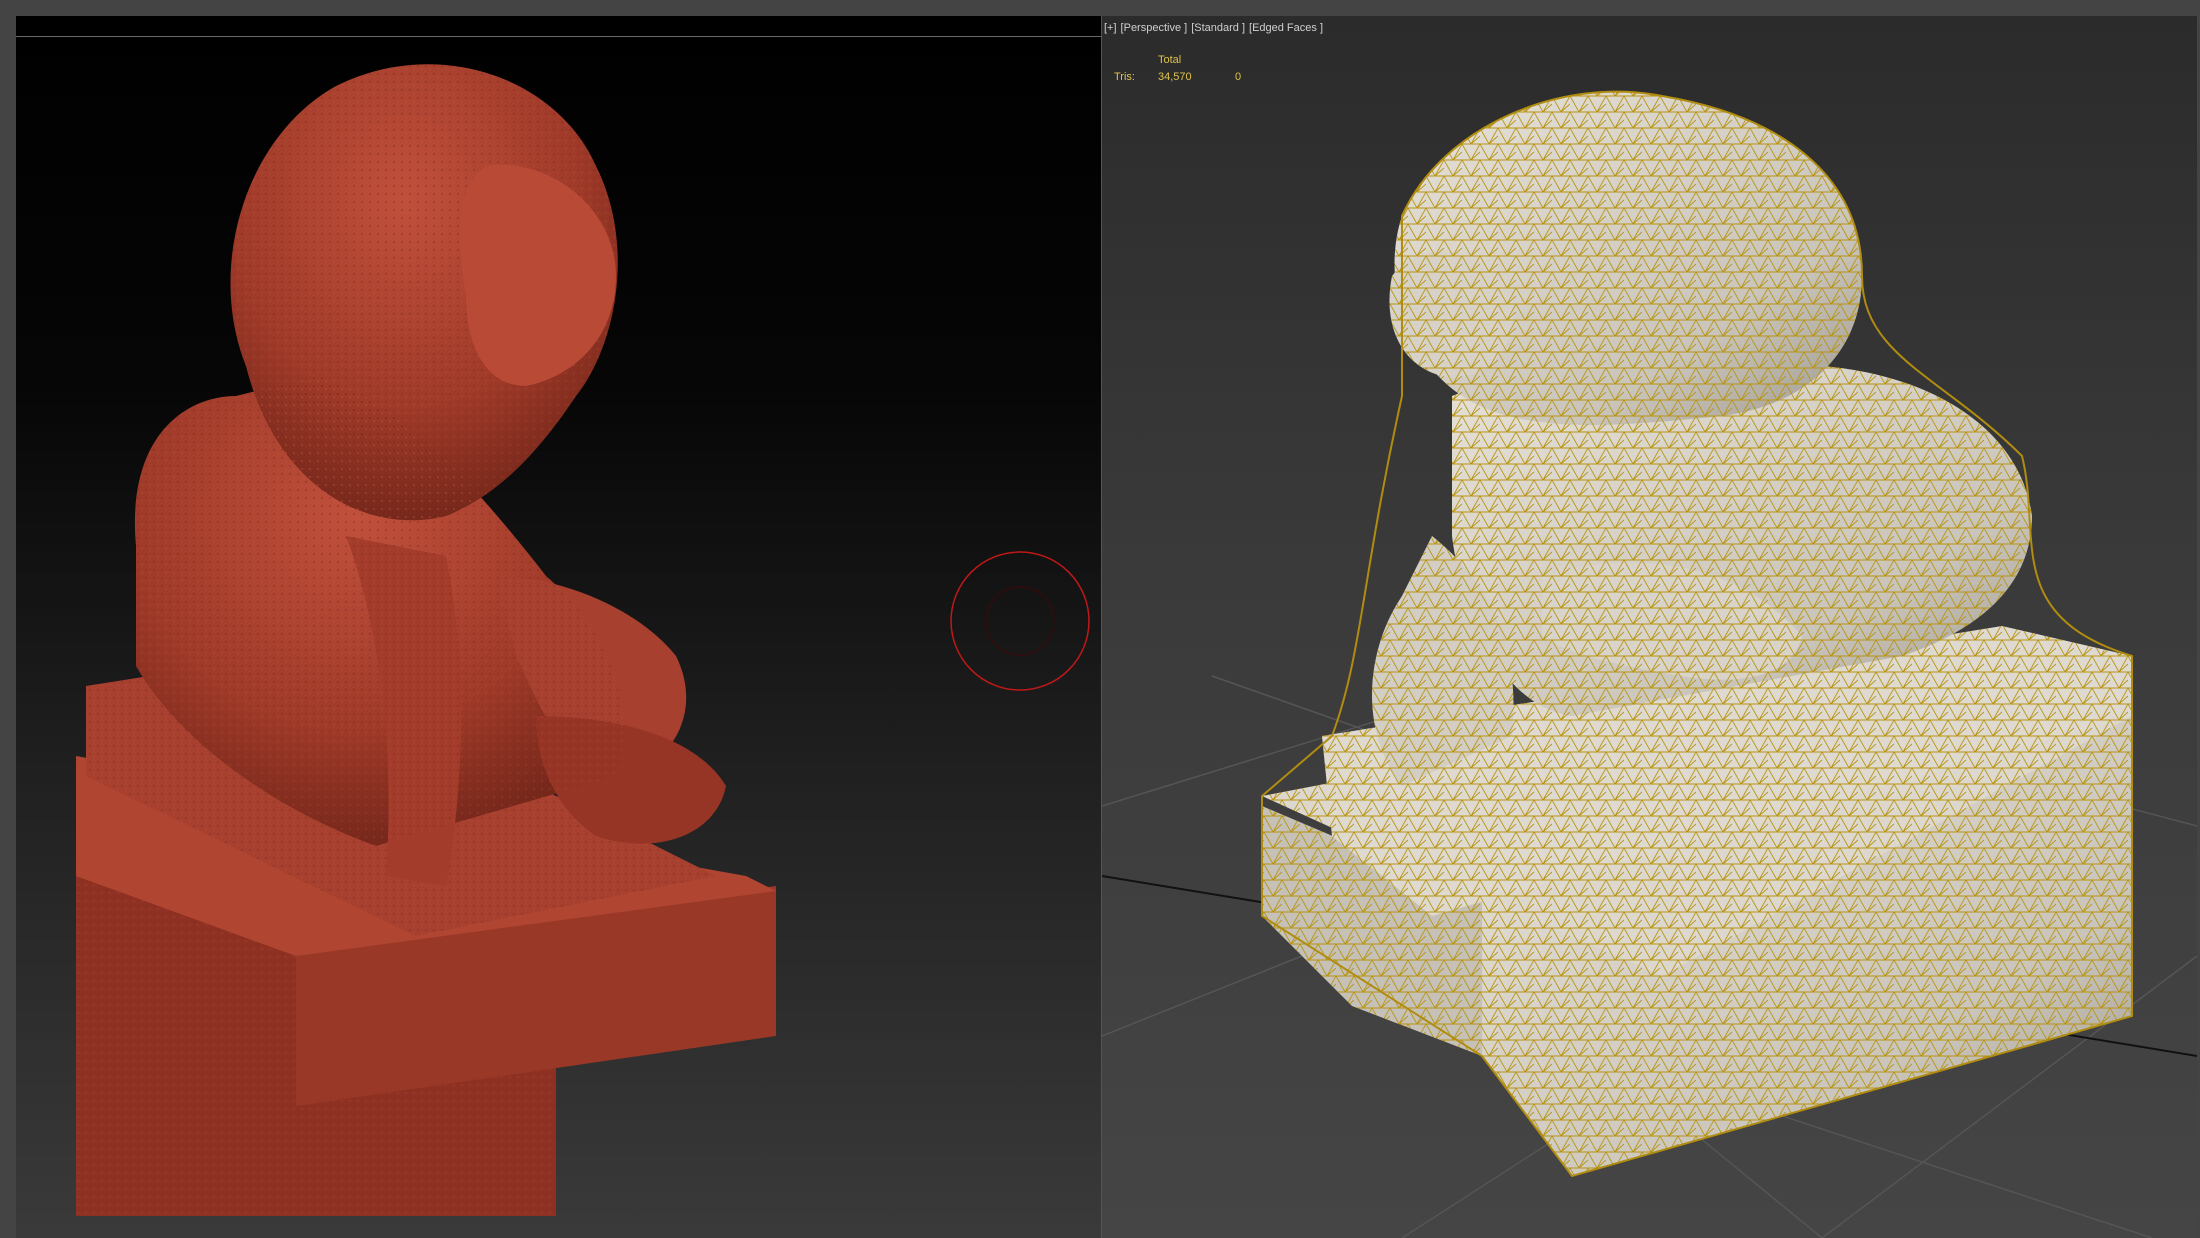  I want to click on window-frame-left, so click(8, 619).